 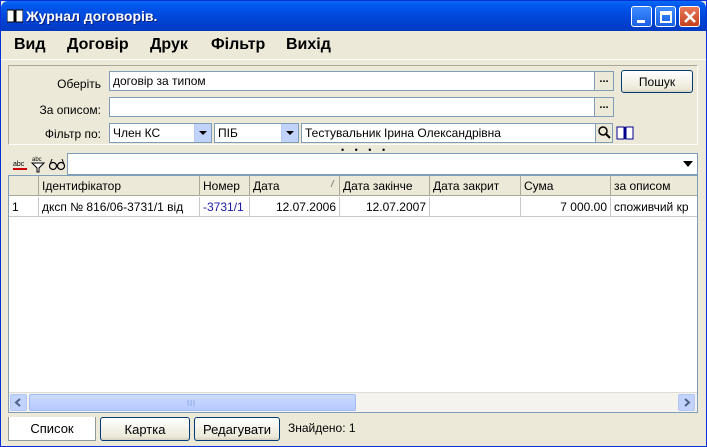 I want to click on description-label: За описом:, so click(x=70, y=110).